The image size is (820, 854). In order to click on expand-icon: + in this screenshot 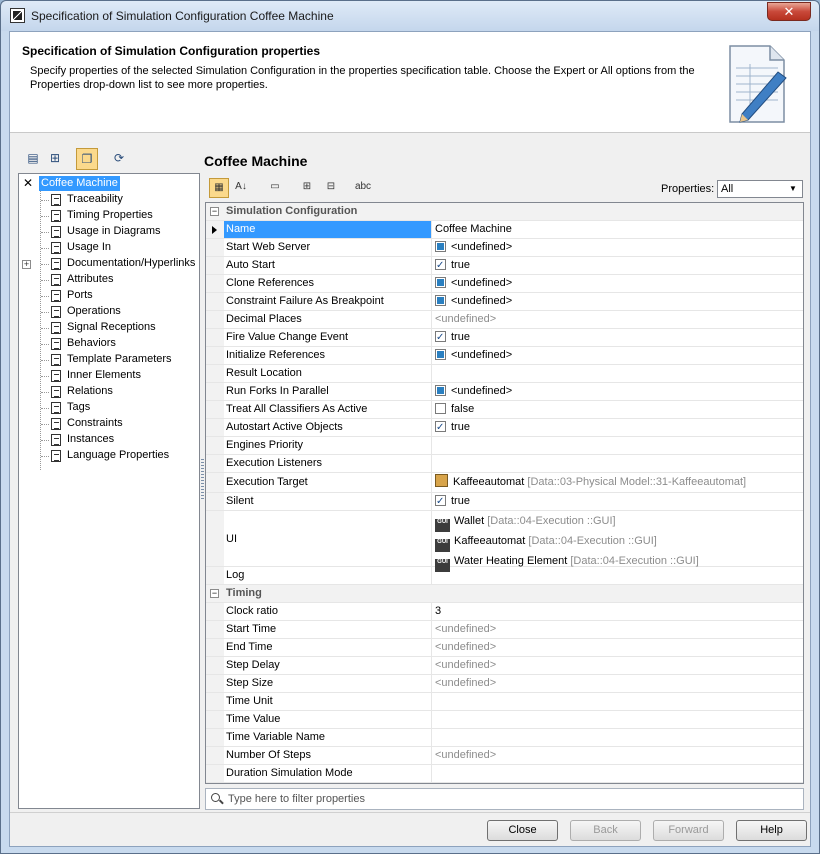, I will do `click(26, 264)`.